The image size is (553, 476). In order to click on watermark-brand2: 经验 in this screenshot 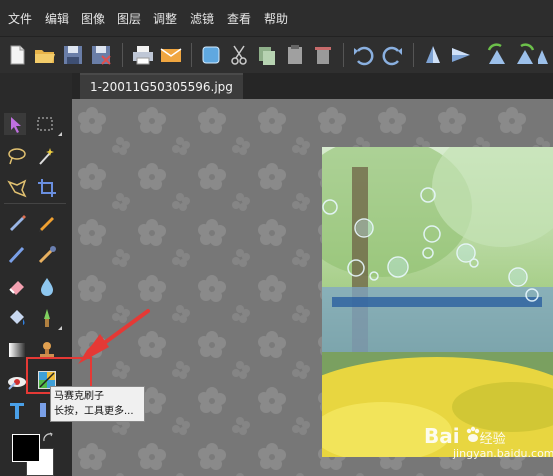, I will do `click(492, 439)`.